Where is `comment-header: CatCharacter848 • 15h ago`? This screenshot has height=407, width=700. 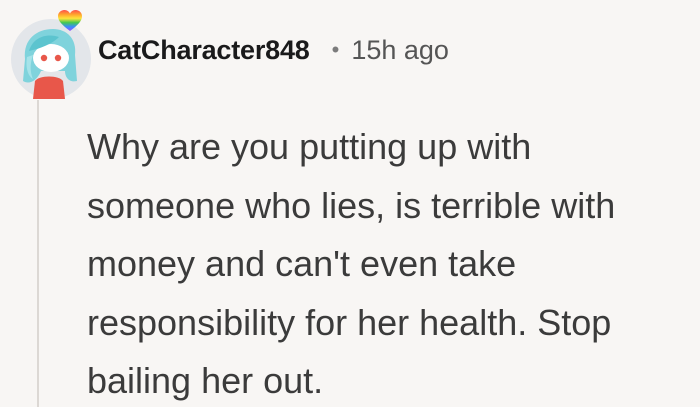
comment-header: CatCharacter848 • 15h ago is located at coordinates (273, 50).